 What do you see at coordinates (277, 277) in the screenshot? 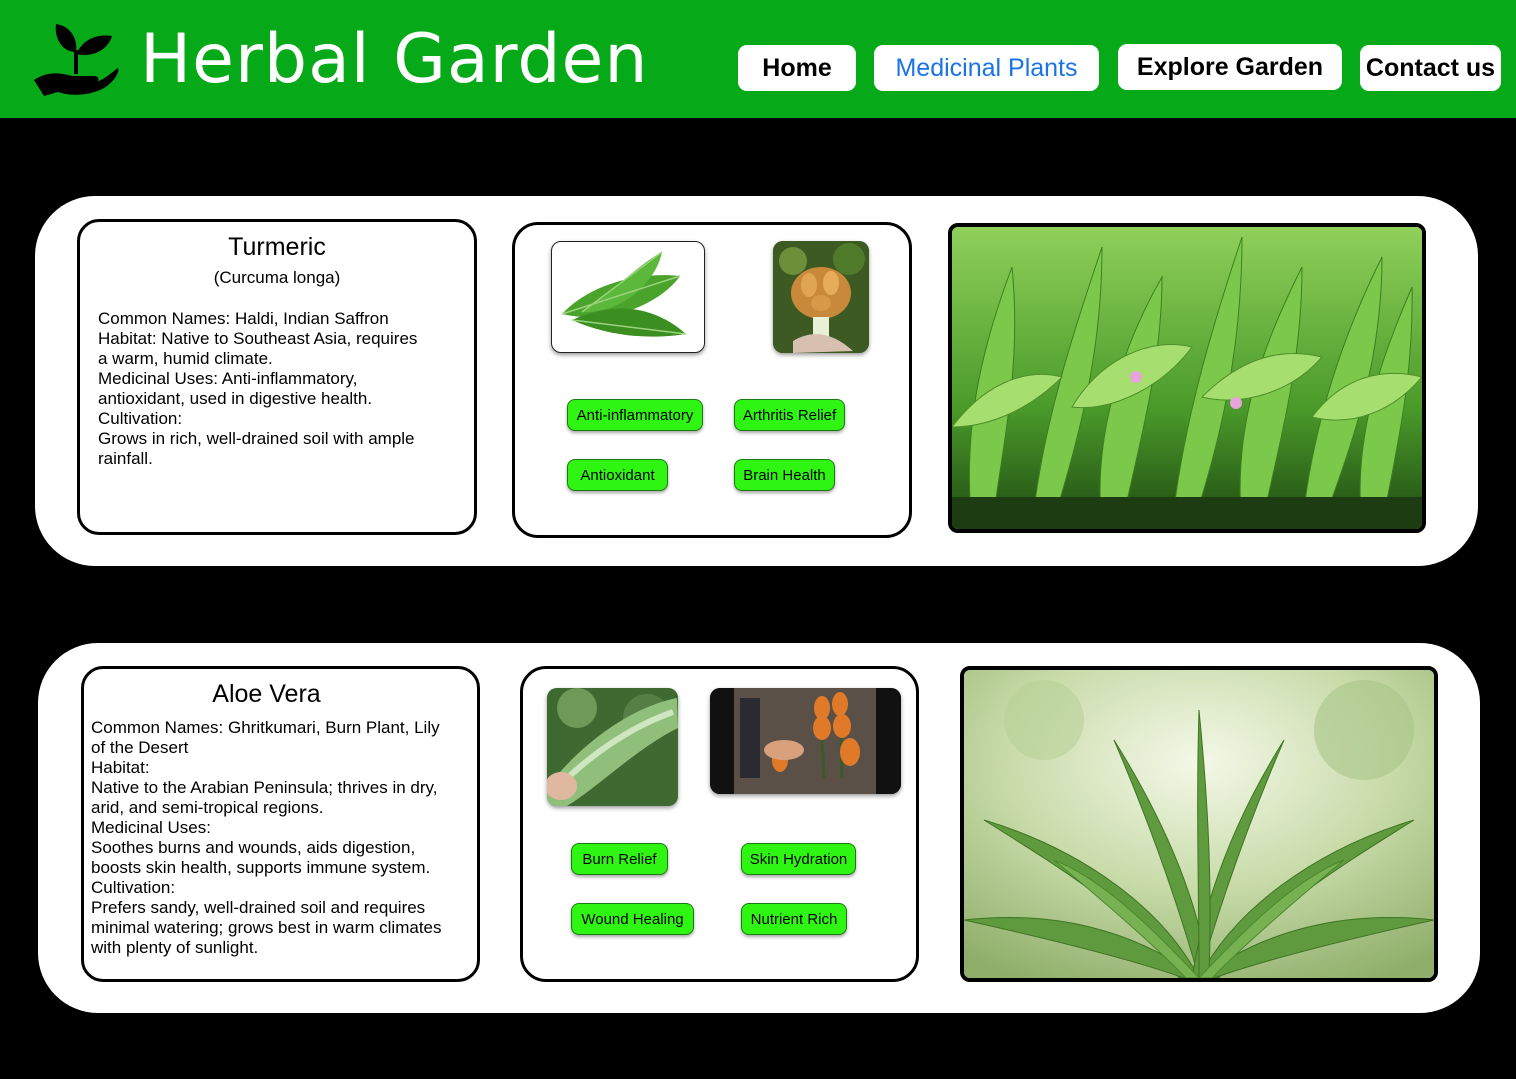
I see `plant-scientific-name: (Curcuma longa)` at bounding box center [277, 277].